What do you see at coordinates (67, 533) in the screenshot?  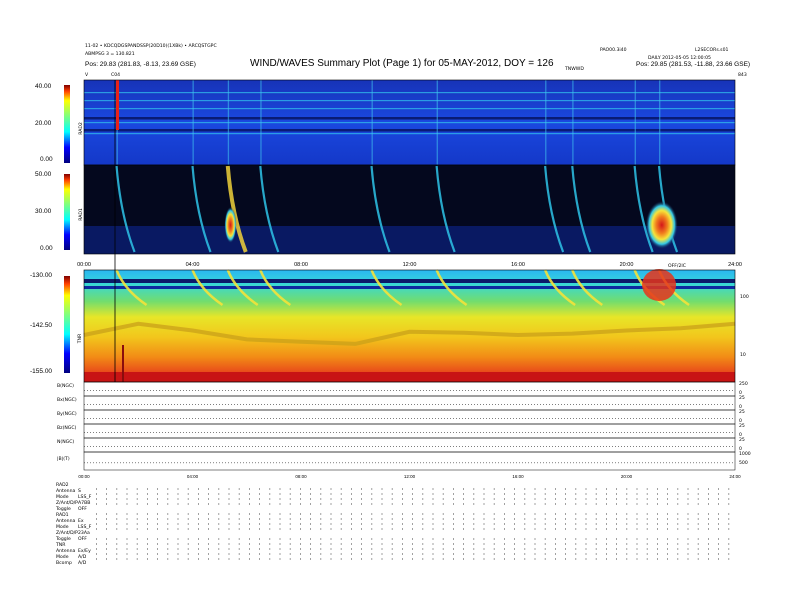 I see `rad1-setting-2: Z/Ant/D/P` at bounding box center [67, 533].